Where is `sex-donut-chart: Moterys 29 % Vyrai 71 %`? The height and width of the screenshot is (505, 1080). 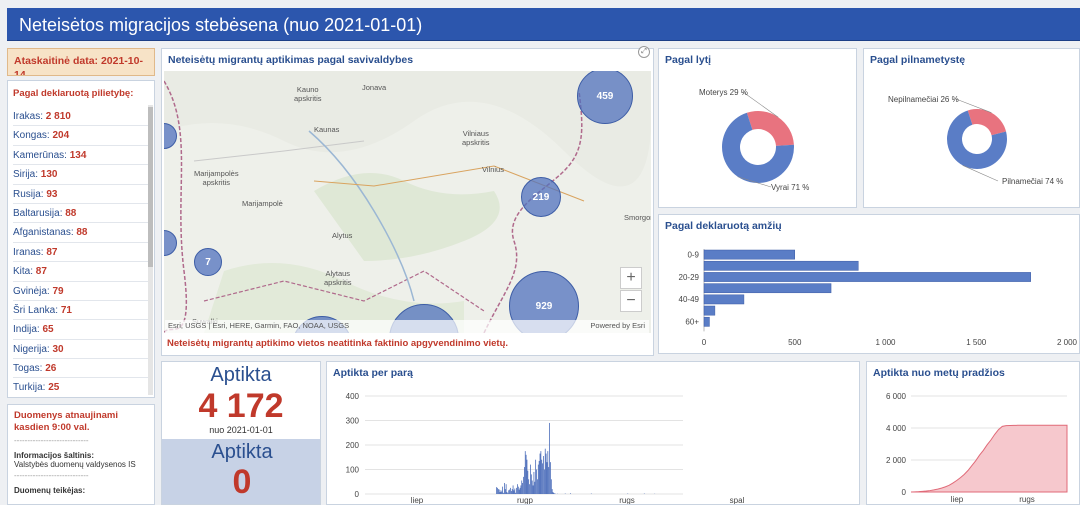
sex-donut-chart: Moterys 29 % Vyrai 71 % is located at coordinates (757, 128).